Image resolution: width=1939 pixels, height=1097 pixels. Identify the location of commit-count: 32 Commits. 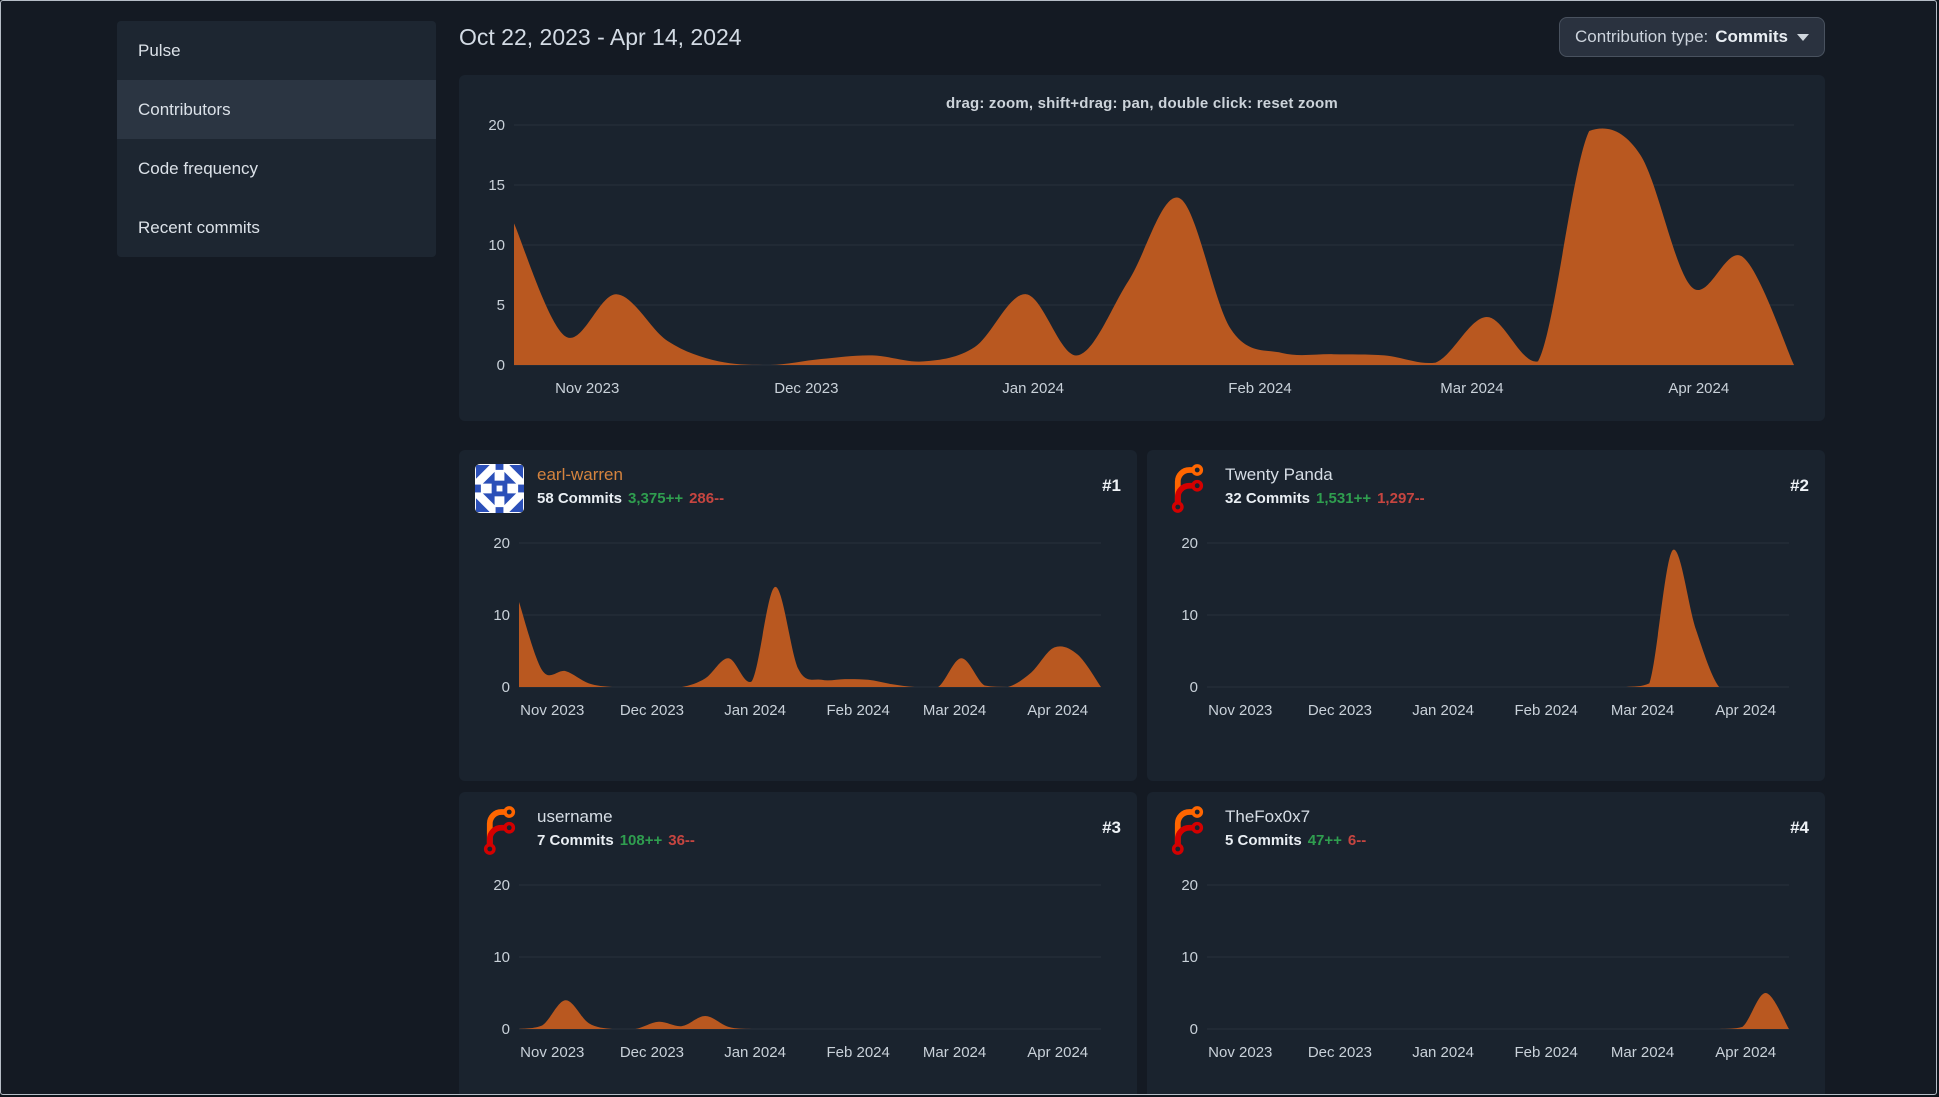
(1268, 498).